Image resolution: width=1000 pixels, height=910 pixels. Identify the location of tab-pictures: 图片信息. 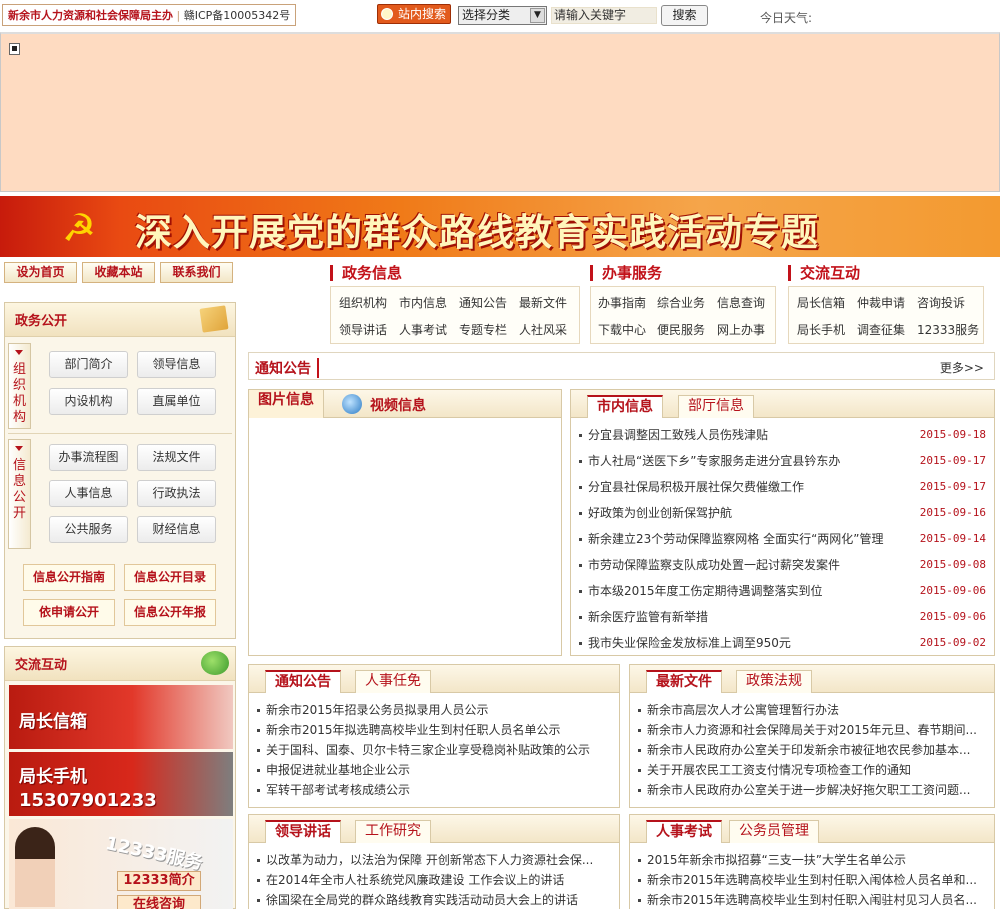
(286, 404).